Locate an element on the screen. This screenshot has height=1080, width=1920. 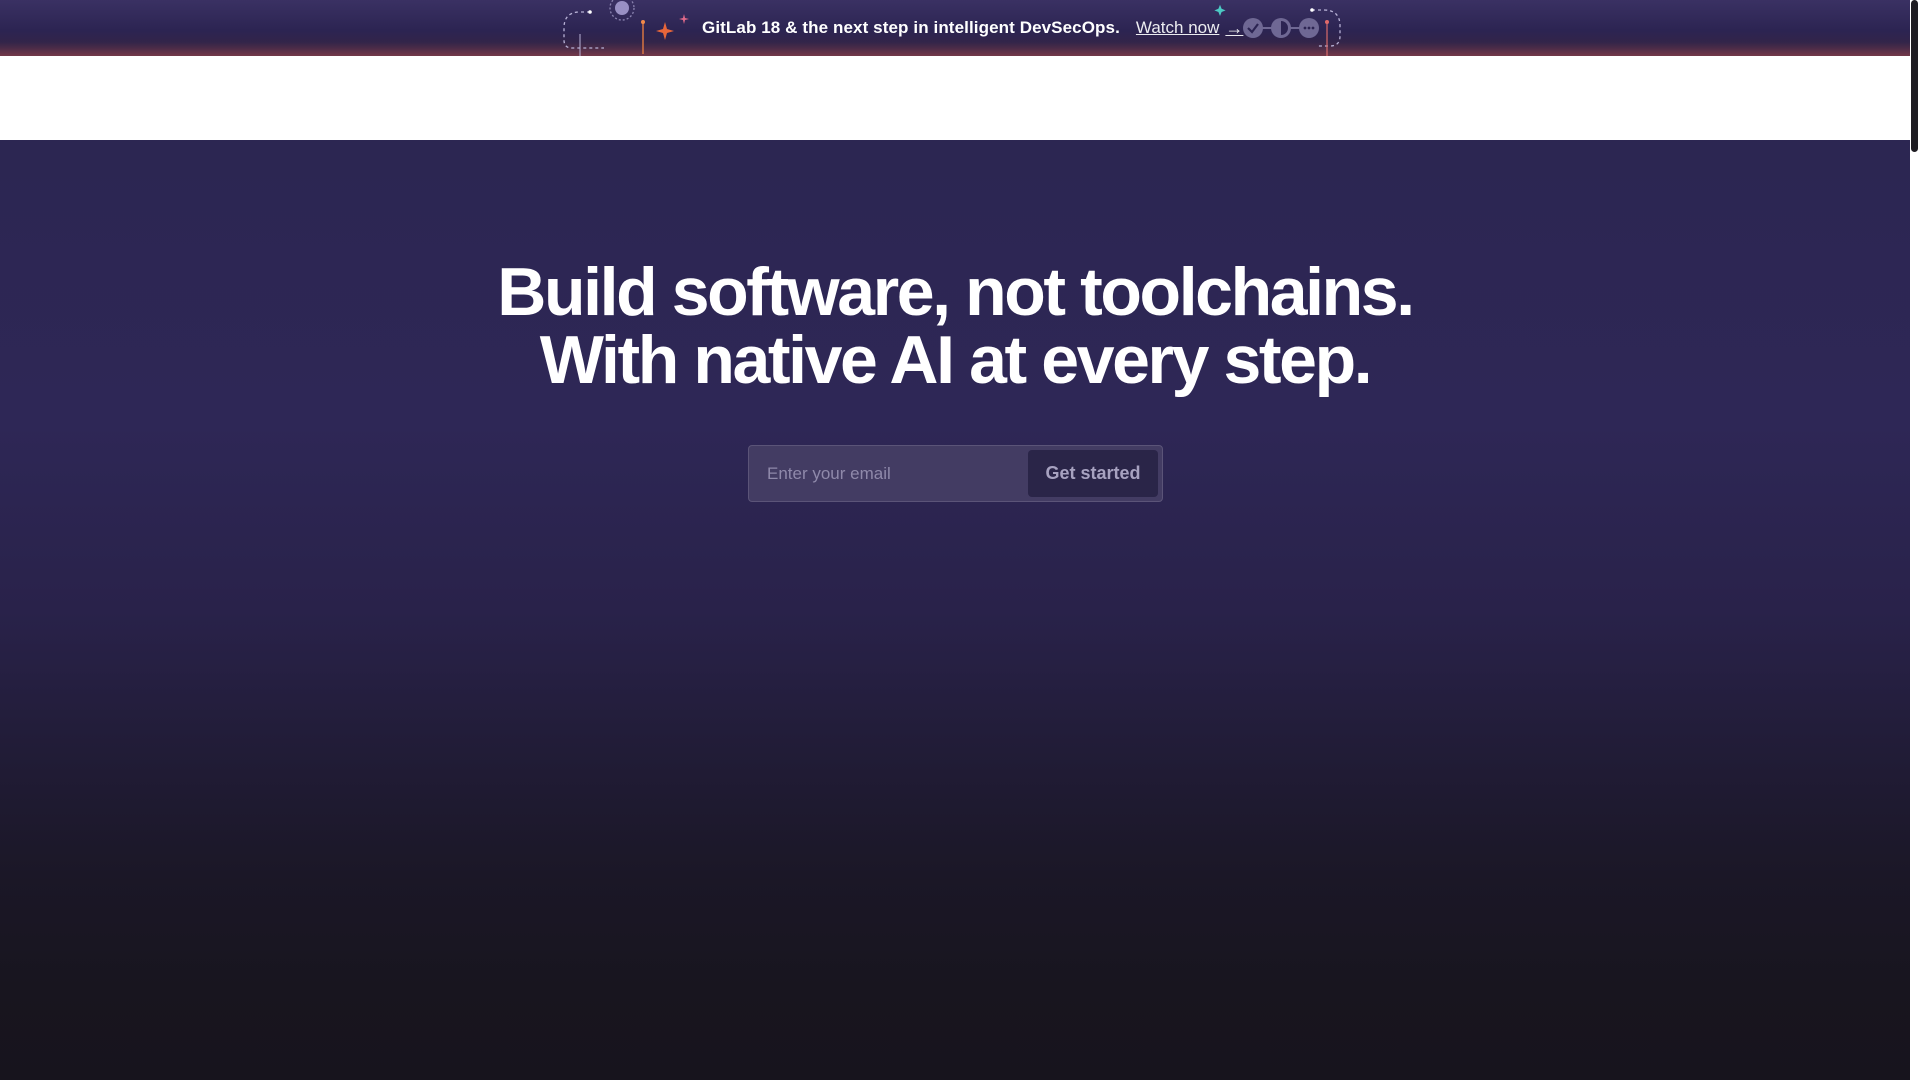
hero-title-line-2: With native AI at every step. is located at coordinates (956, 360).